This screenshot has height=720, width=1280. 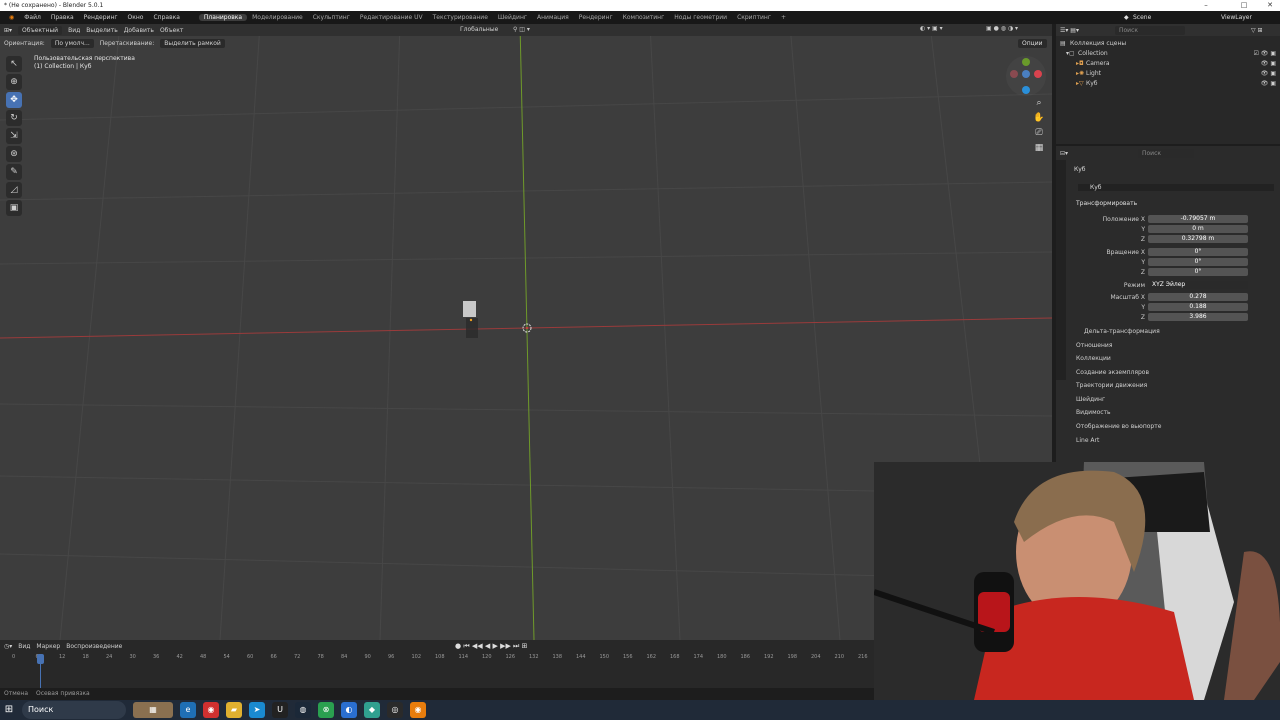 I want to click on tab-geometry-nodes: Ноды геометрии, so click(x=700, y=17).